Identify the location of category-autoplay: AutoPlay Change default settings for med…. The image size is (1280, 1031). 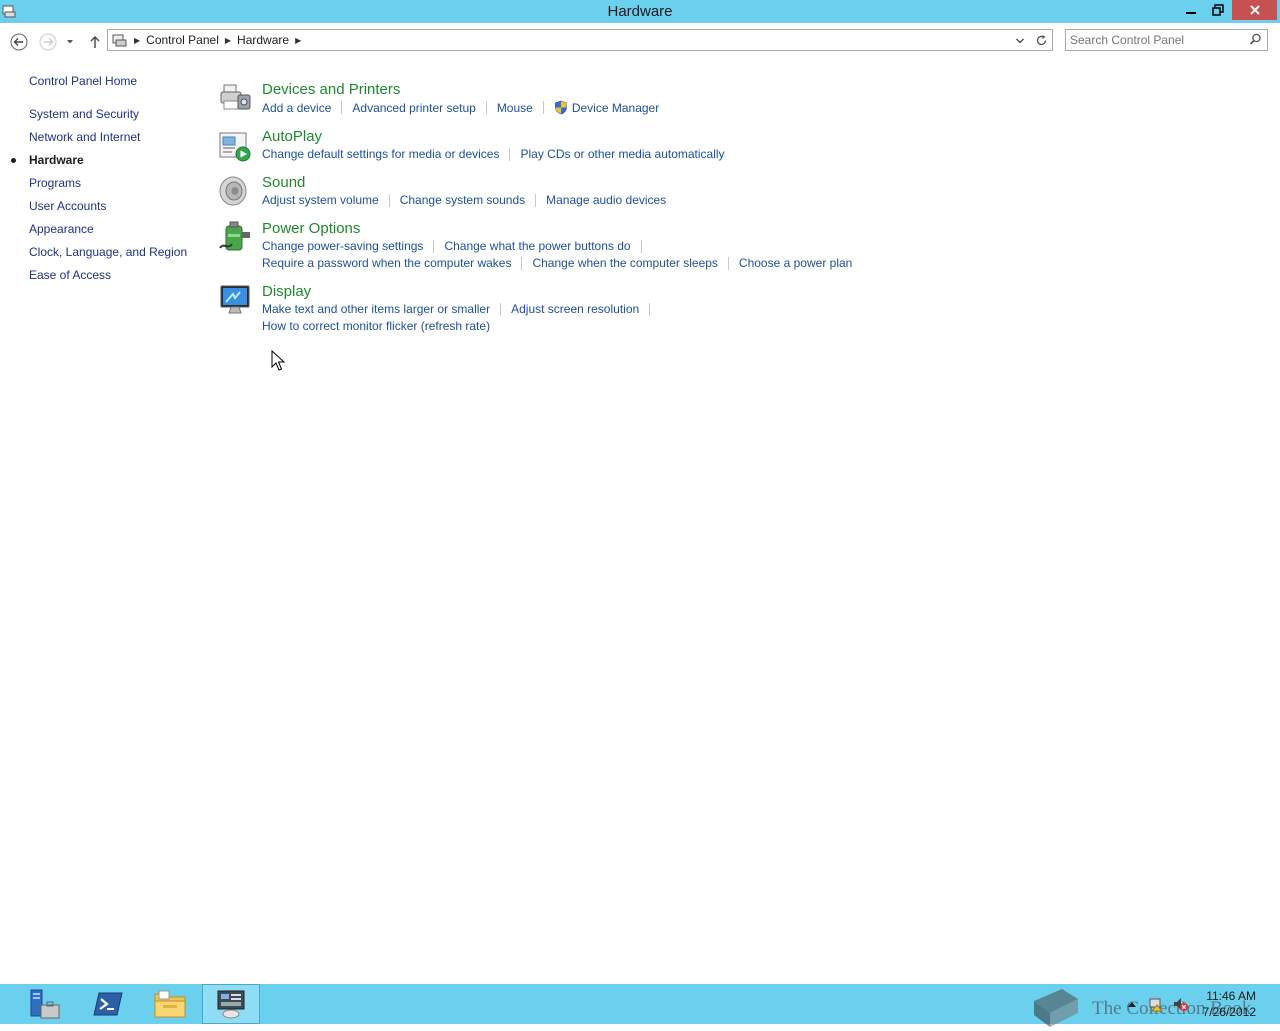
(568, 150).